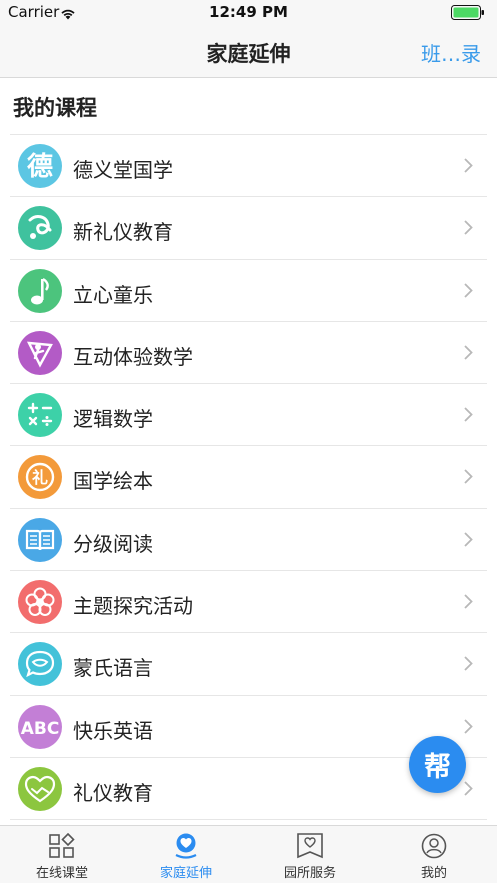 This screenshot has height=883, width=497. Describe the element at coordinates (451, 52) in the screenshot. I see `class-record-button: 班…录` at that location.